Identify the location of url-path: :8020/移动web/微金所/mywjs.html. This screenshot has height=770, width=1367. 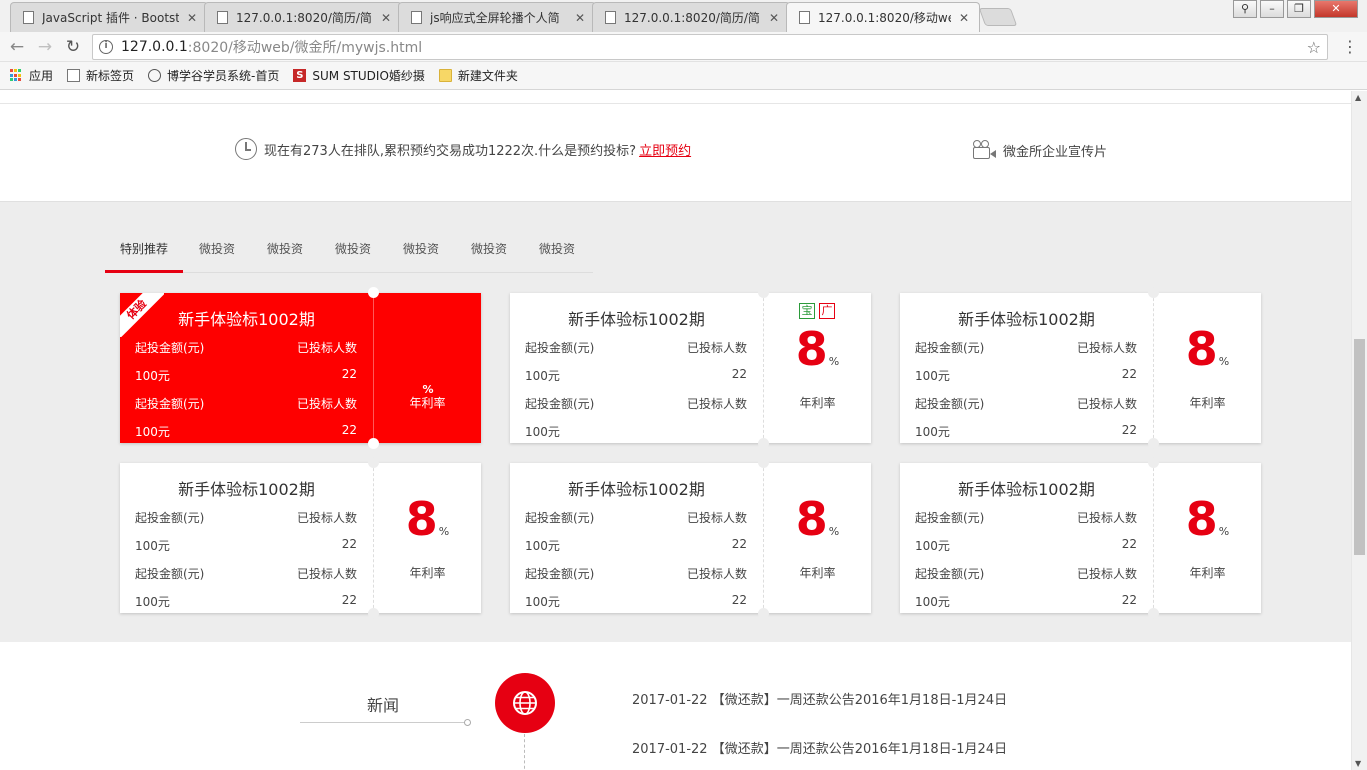
(305, 48).